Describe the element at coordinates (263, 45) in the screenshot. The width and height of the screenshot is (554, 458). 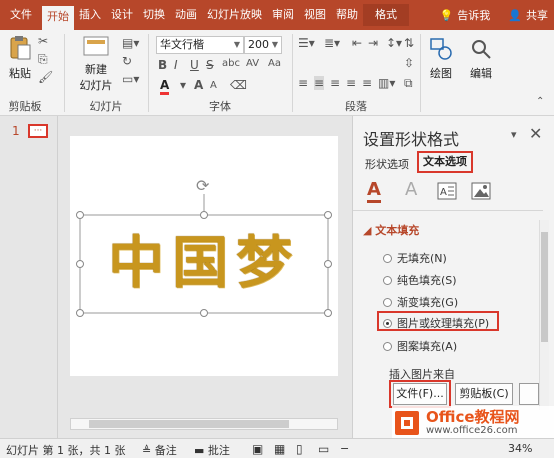
I see `font-size-select: 200 ▼` at that location.